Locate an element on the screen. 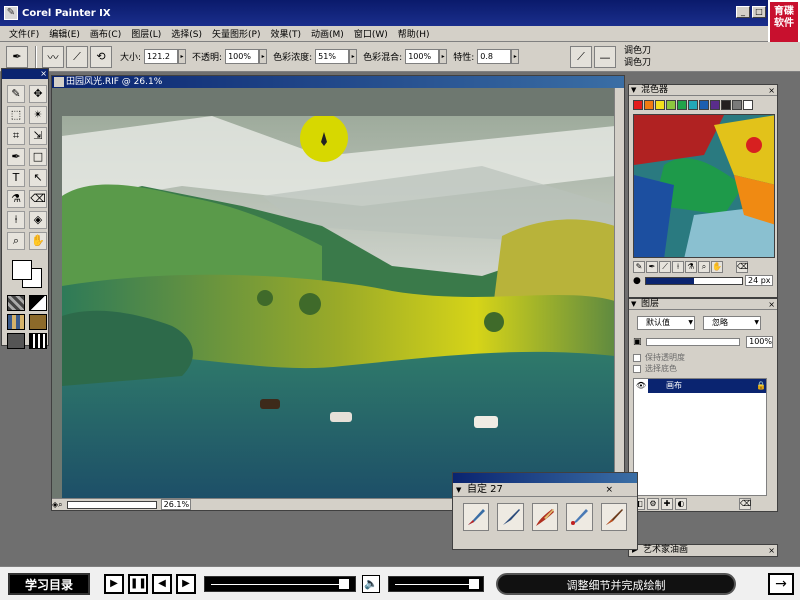  brush-variant-icon: — is located at coordinates (605, 57).